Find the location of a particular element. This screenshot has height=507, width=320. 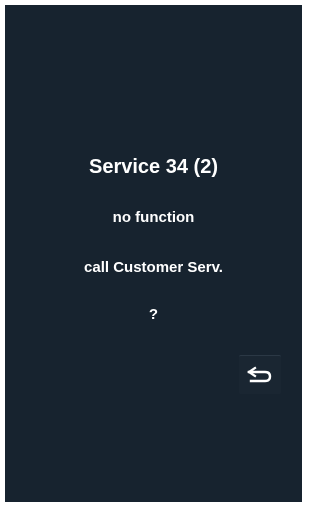

return-arrow-icon is located at coordinates (259, 374).